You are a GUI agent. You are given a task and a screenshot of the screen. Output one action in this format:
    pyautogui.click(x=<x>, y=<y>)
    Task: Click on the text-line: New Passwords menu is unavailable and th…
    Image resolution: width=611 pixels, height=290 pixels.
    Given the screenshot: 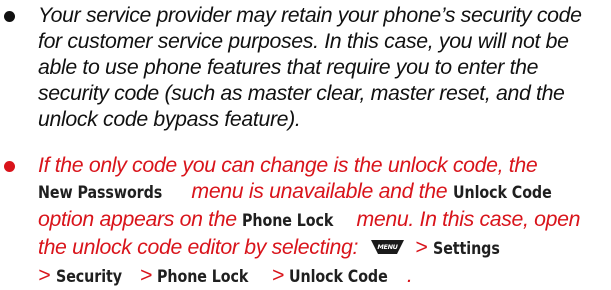 What is the action you would take?
    pyautogui.click(x=324, y=192)
    